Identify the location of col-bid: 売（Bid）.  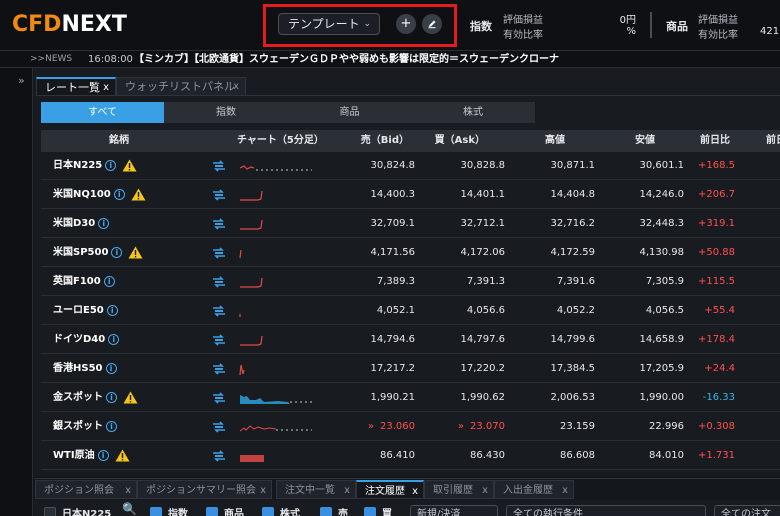
(375, 141).